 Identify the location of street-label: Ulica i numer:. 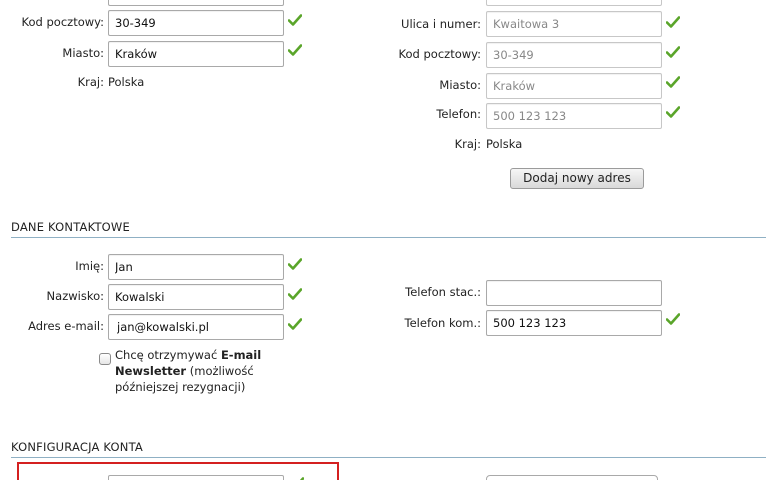
(441, 24).